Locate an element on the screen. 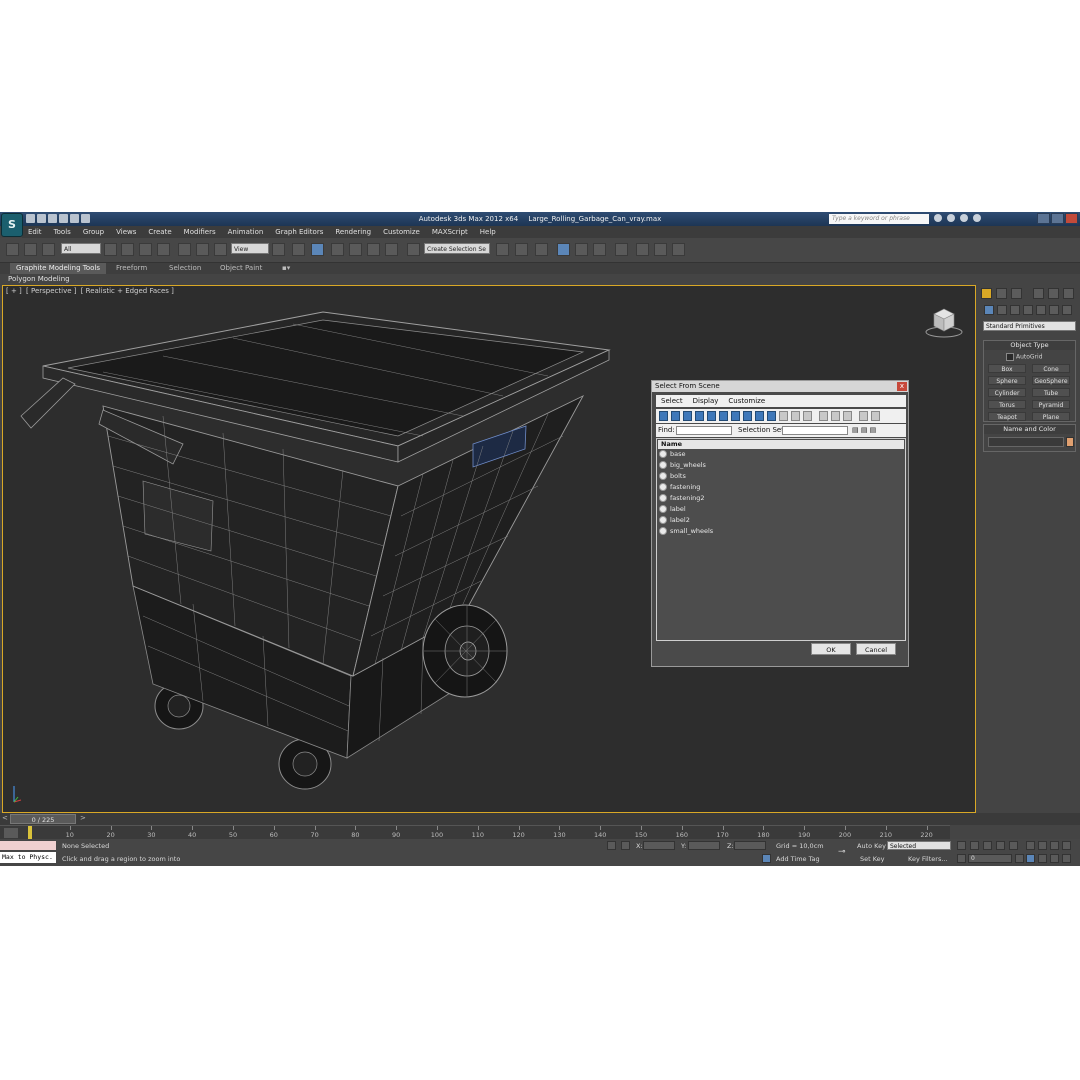 This screenshot has width=1080, height=1080. tab-freeform: Freeform is located at coordinates (131, 268).